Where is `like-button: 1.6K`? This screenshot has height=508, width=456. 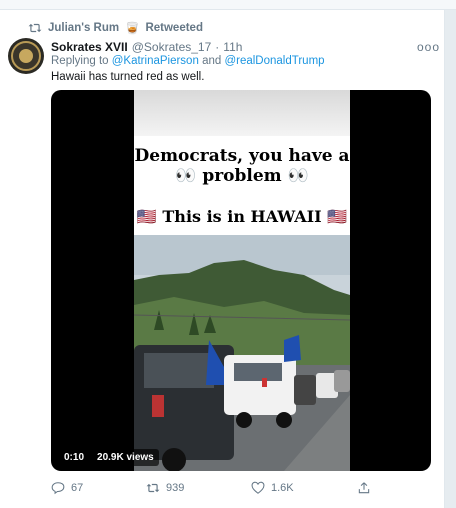
like-button: 1.6K is located at coordinates (272, 488).